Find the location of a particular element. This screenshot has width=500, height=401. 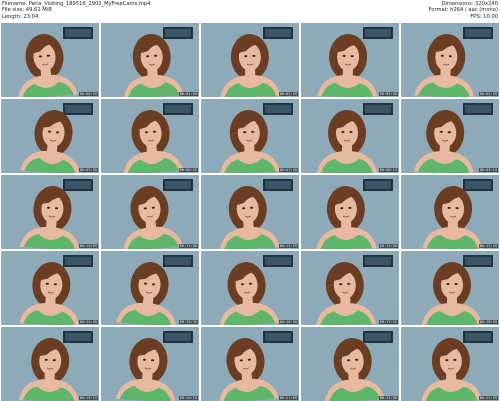

video-thumbnail: 00:17:25 is located at coordinates (350, 288).